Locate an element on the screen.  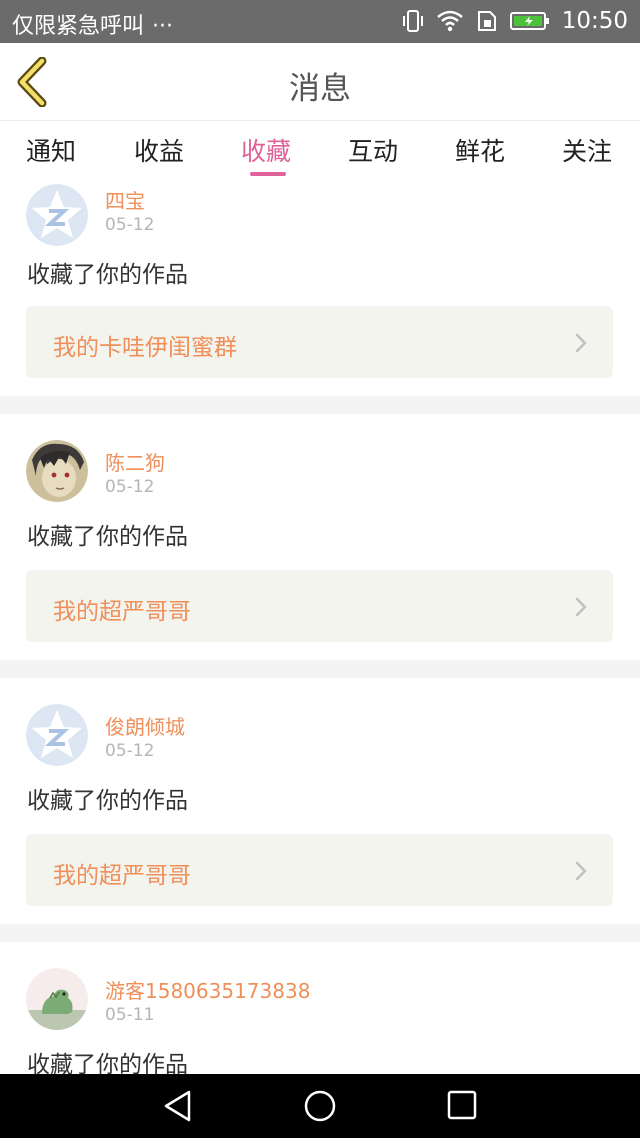
tab-following: 关注 is located at coordinates (587, 150).